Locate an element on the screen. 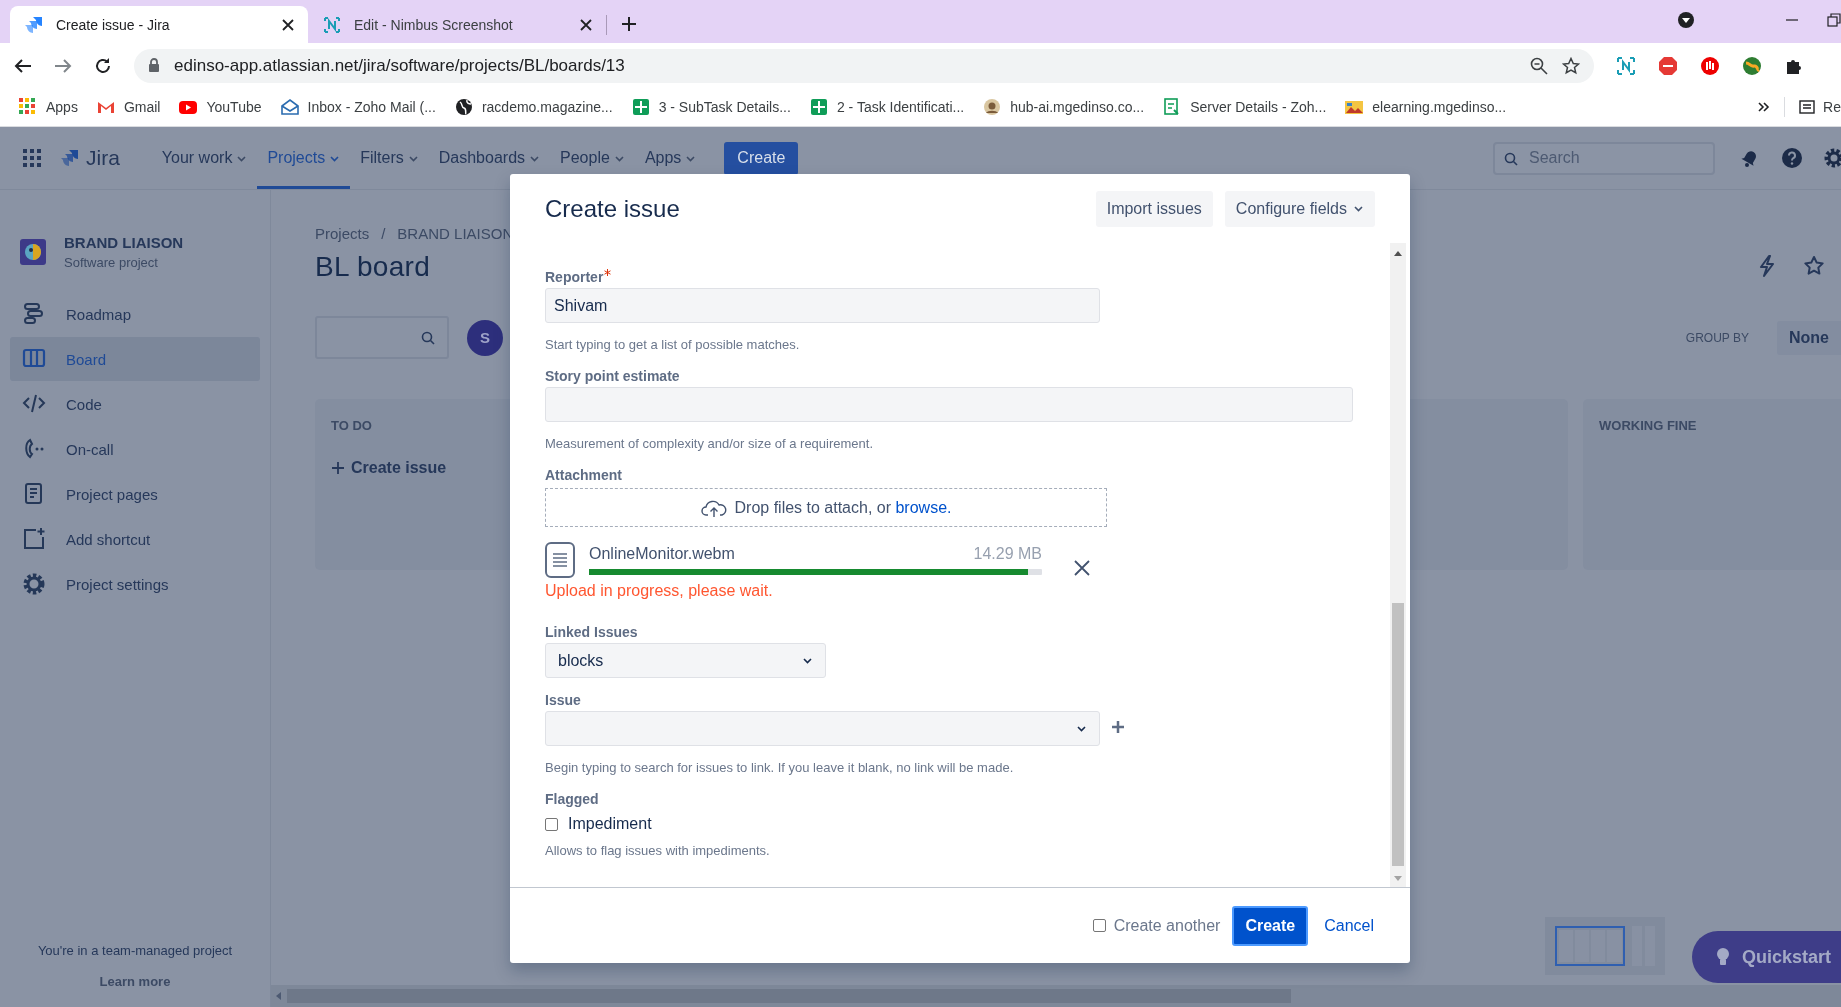  document-icon is located at coordinates (560, 560).